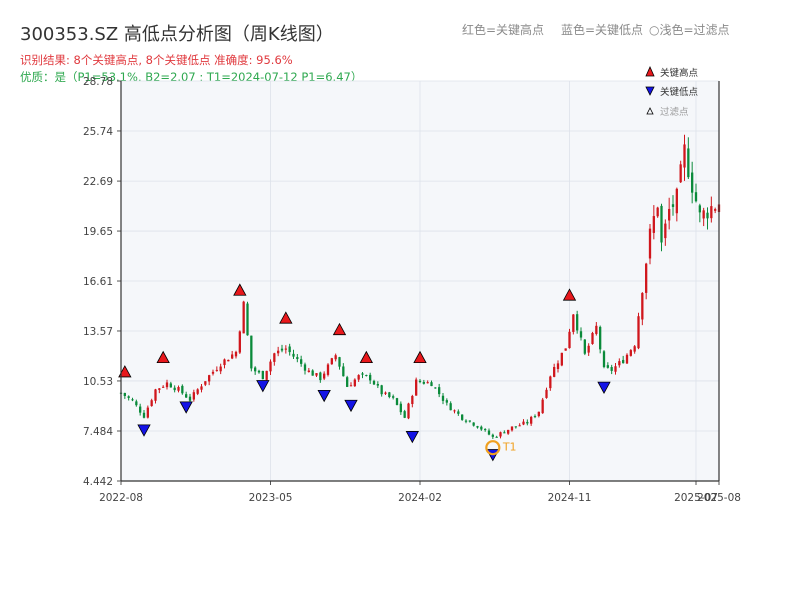 This screenshot has width=800, height=600. What do you see at coordinates (420, 498) in the screenshot?
I see `x-tick-label: 2024-02` at bounding box center [420, 498].